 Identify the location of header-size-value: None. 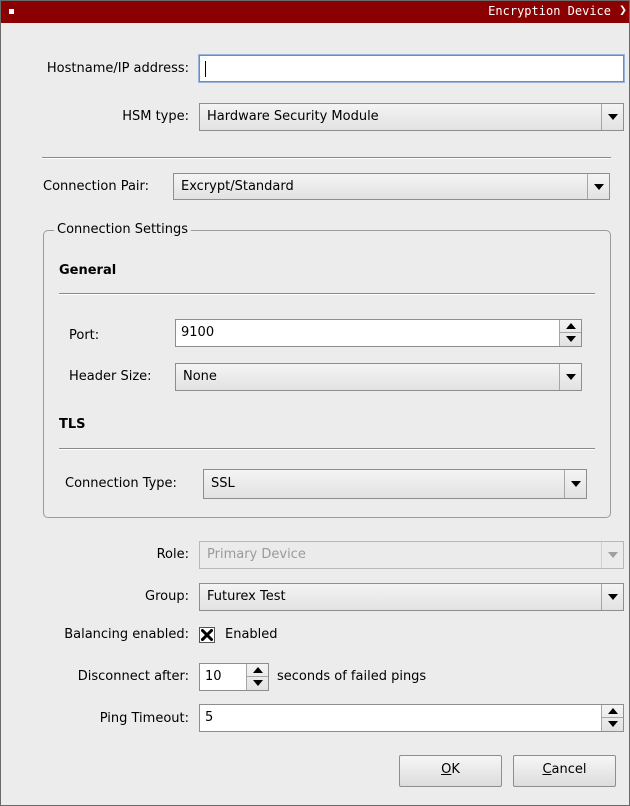
(200, 376).